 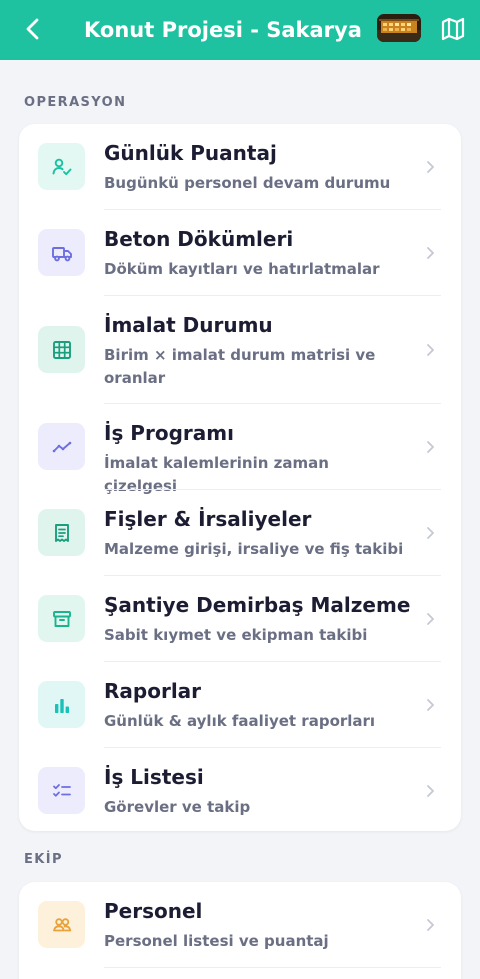 I want to click on menu-item-subtitle: Bugünkü personel devam durumu, so click(x=247, y=183).